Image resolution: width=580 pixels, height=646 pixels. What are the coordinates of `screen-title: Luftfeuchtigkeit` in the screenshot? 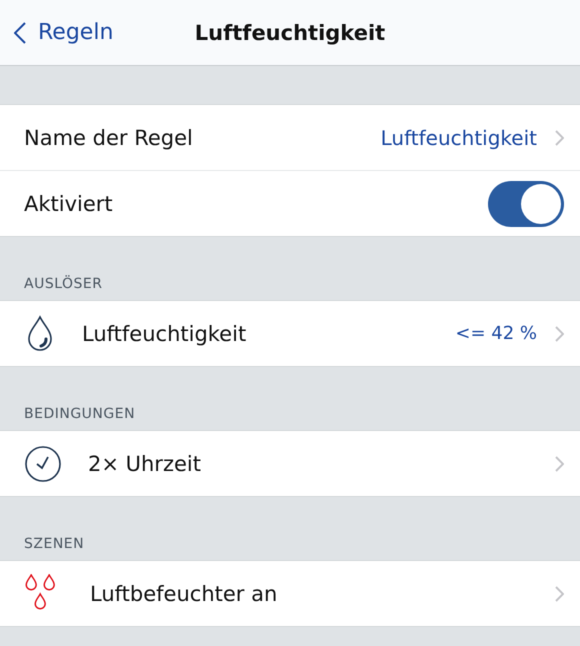 It's located at (290, 32).